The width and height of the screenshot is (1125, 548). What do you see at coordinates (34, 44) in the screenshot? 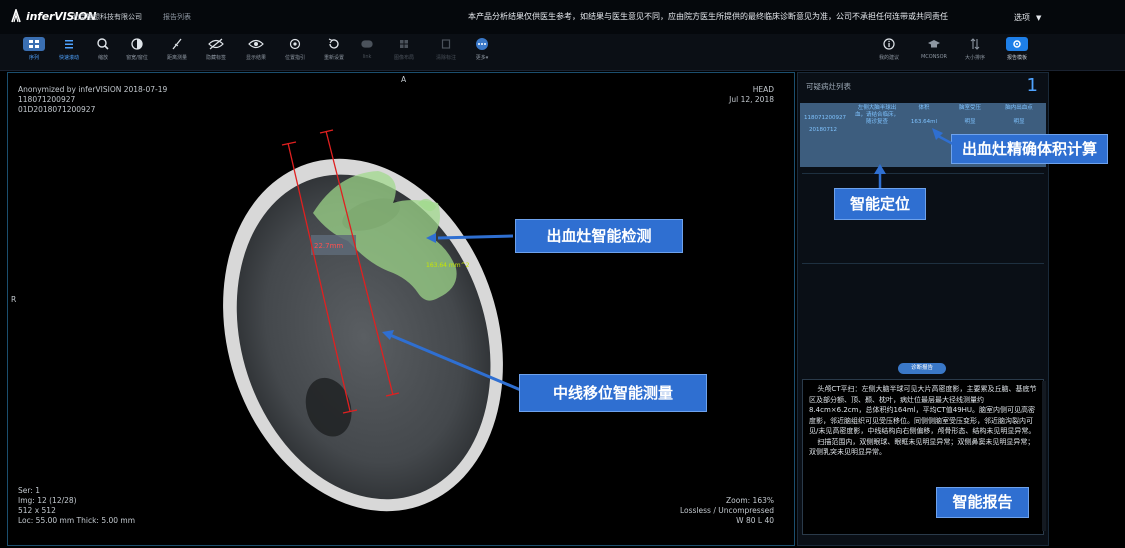
I see `grid-icon` at bounding box center [34, 44].